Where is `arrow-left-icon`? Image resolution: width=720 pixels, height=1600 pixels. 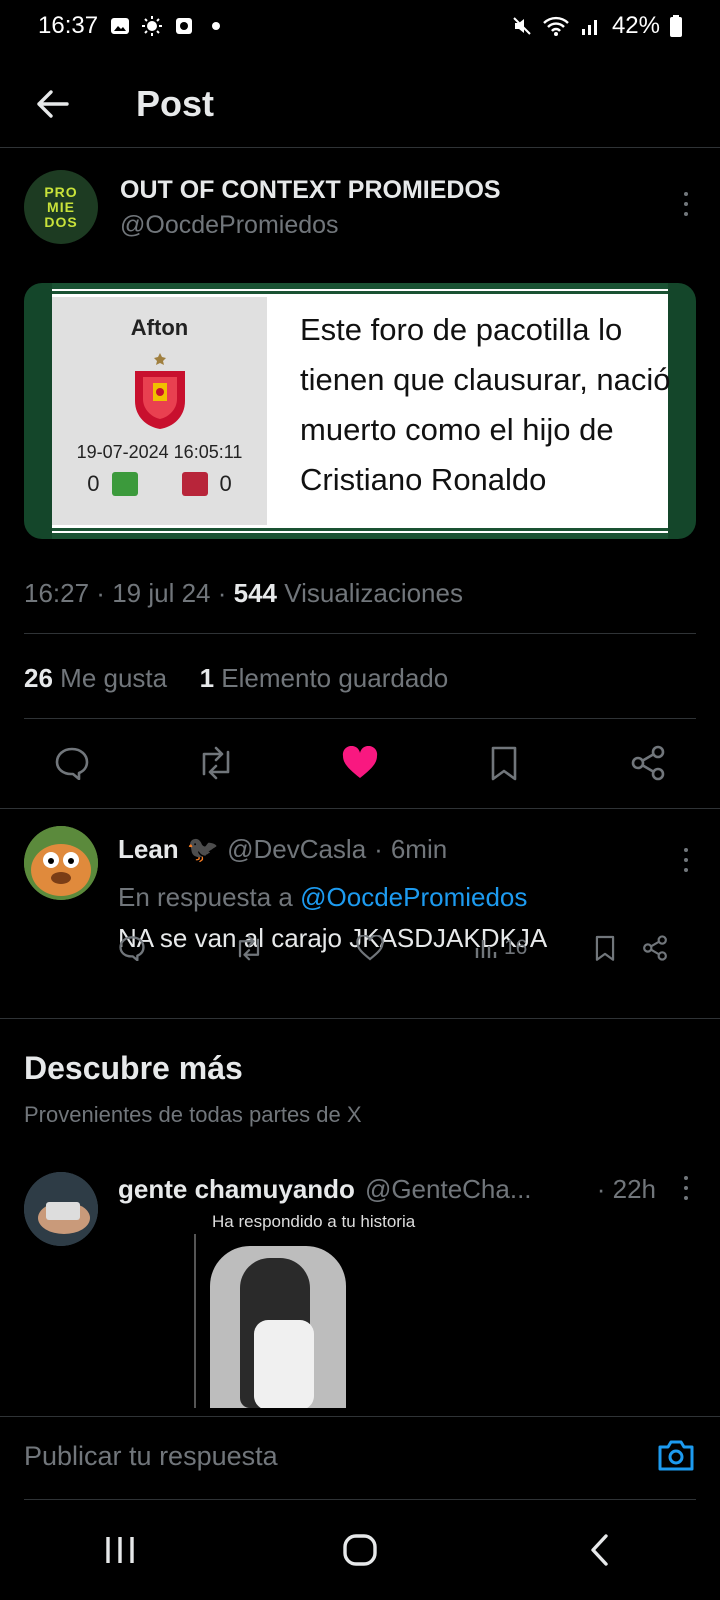 arrow-left-icon is located at coordinates (53, 103).